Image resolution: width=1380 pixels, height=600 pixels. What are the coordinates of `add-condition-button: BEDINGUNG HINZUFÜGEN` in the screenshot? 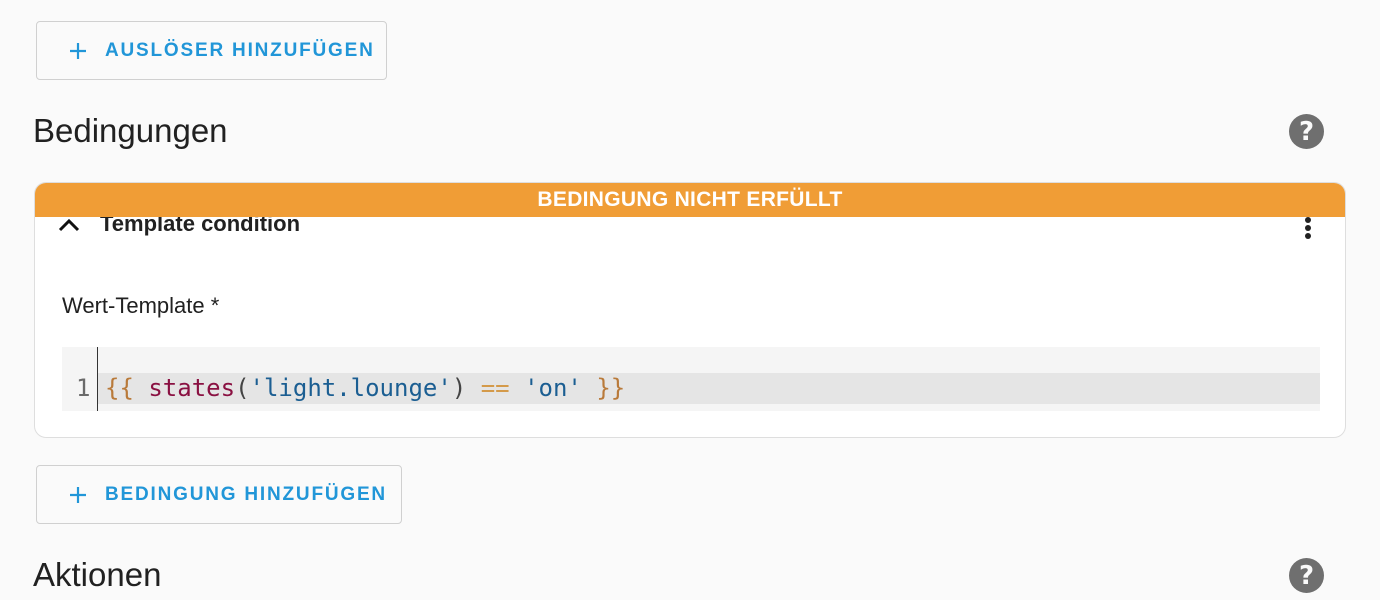 It's located at (219, 494).